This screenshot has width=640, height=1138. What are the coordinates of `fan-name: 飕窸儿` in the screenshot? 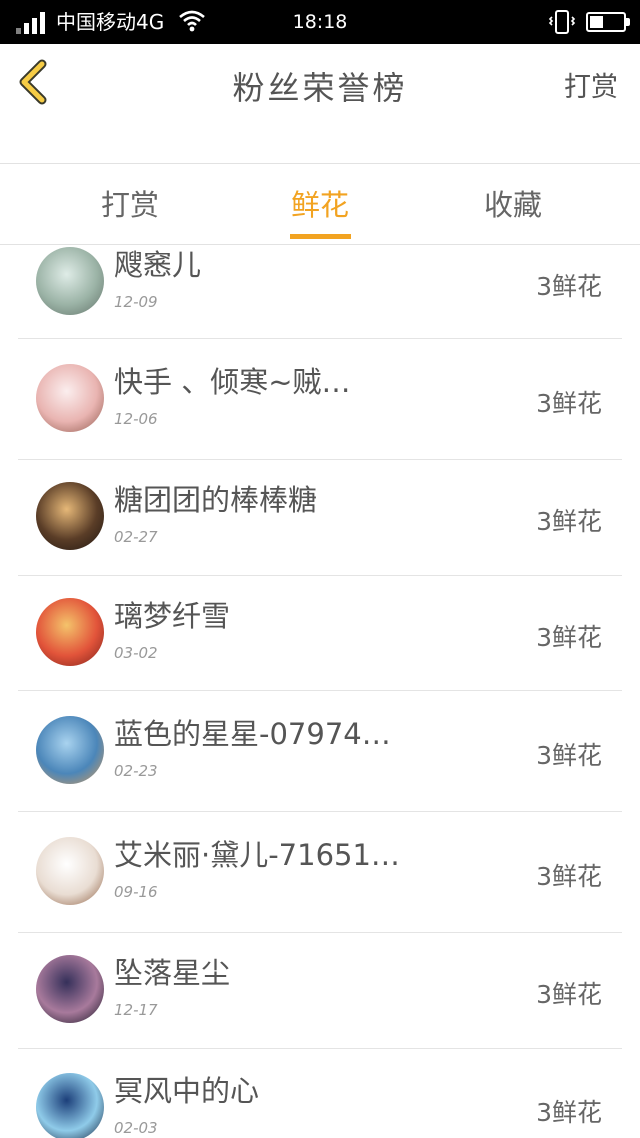 It's located at (158, 265).